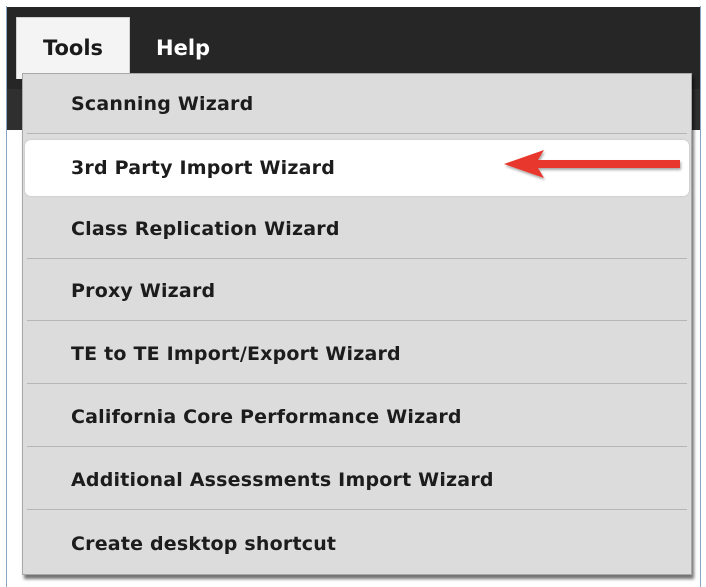  What do you see at coordinates (357, 291) in the screenshot?
I see `menu-item-proxy-wizard: Proxy Wizard` at bounding box center [357, 291].